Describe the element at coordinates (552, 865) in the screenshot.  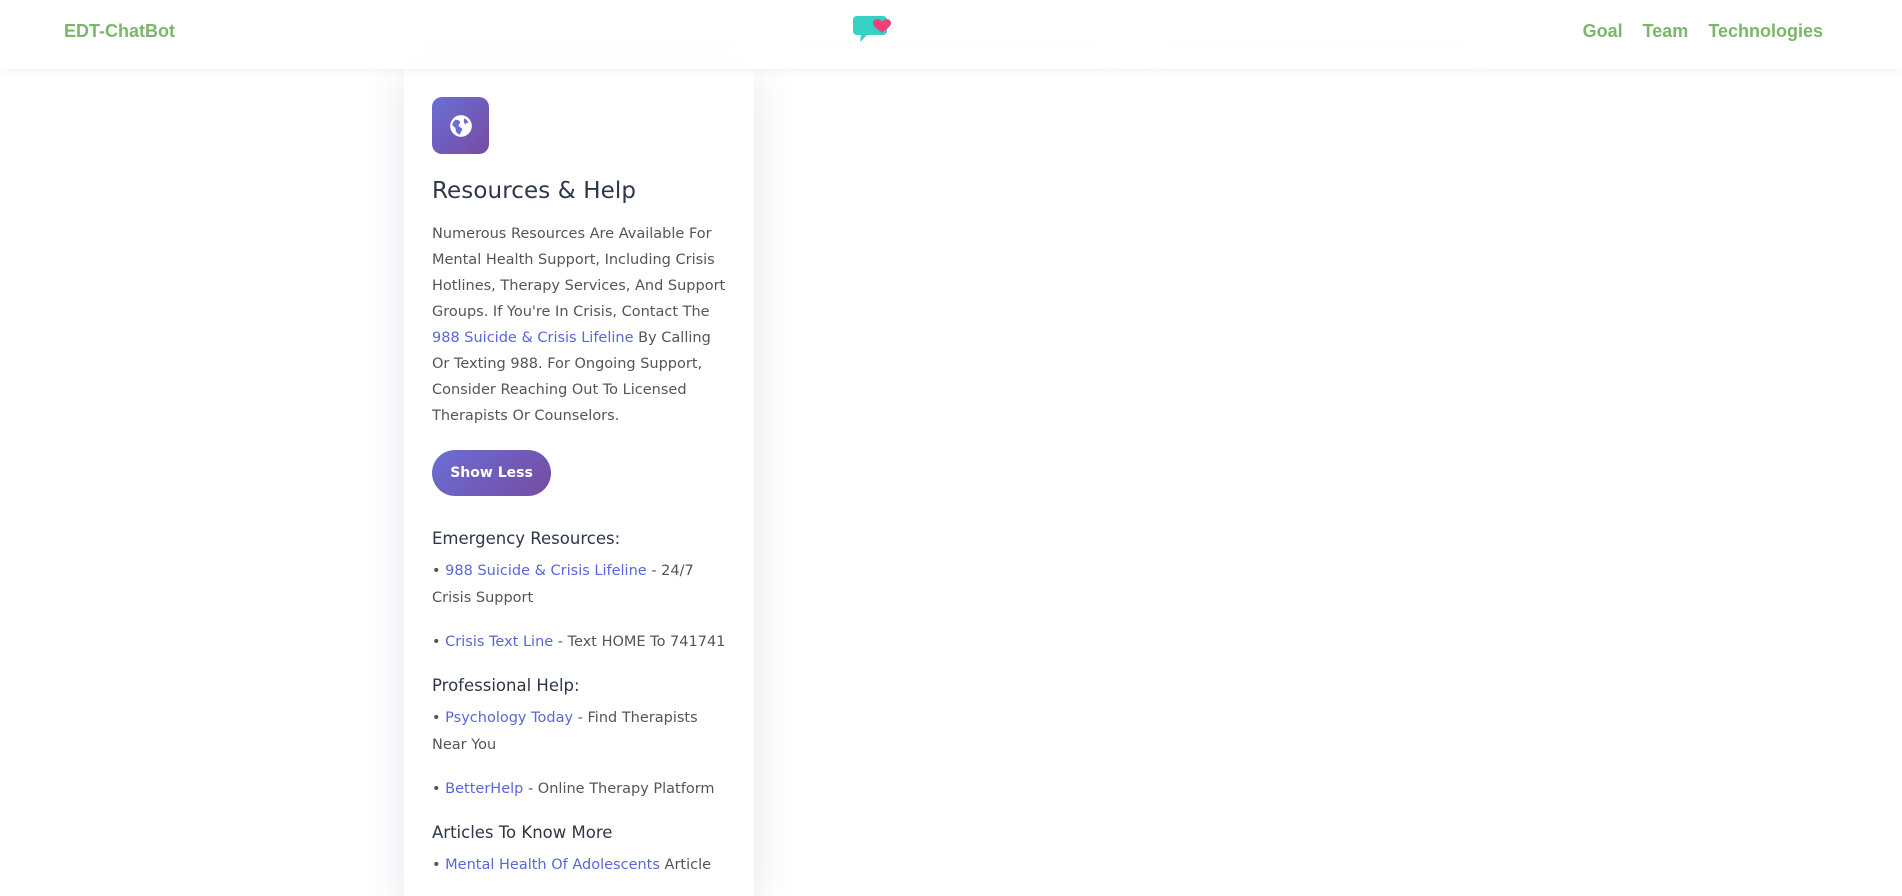
I see `adolescents-article-link: Mental Health Of Adolescents` at that location.